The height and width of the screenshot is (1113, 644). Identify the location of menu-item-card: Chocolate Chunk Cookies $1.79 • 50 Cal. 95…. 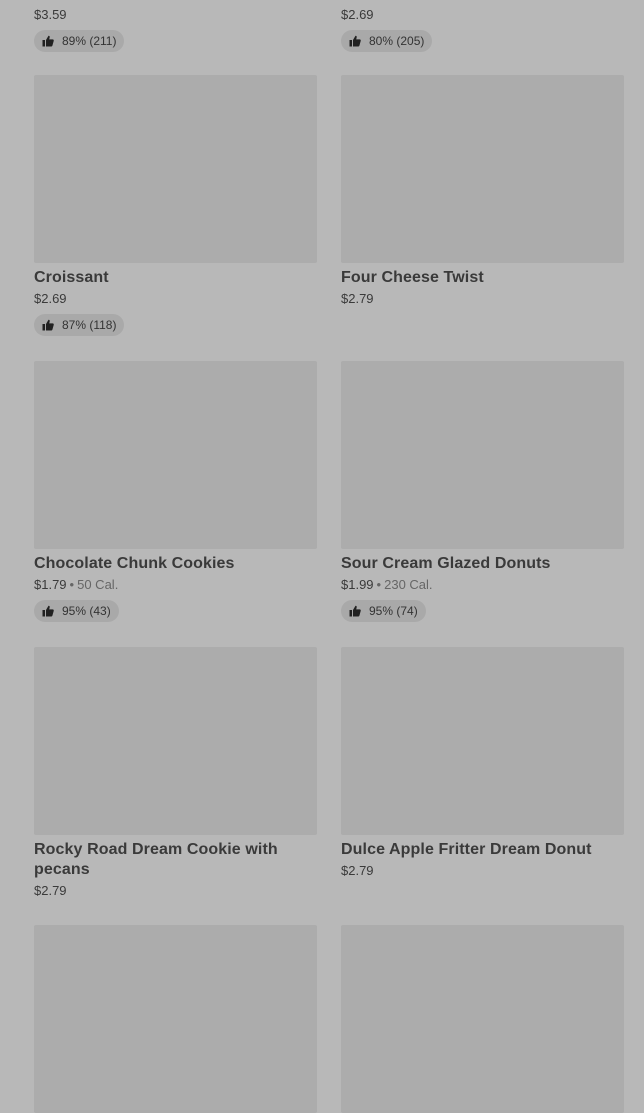
(175, 491).